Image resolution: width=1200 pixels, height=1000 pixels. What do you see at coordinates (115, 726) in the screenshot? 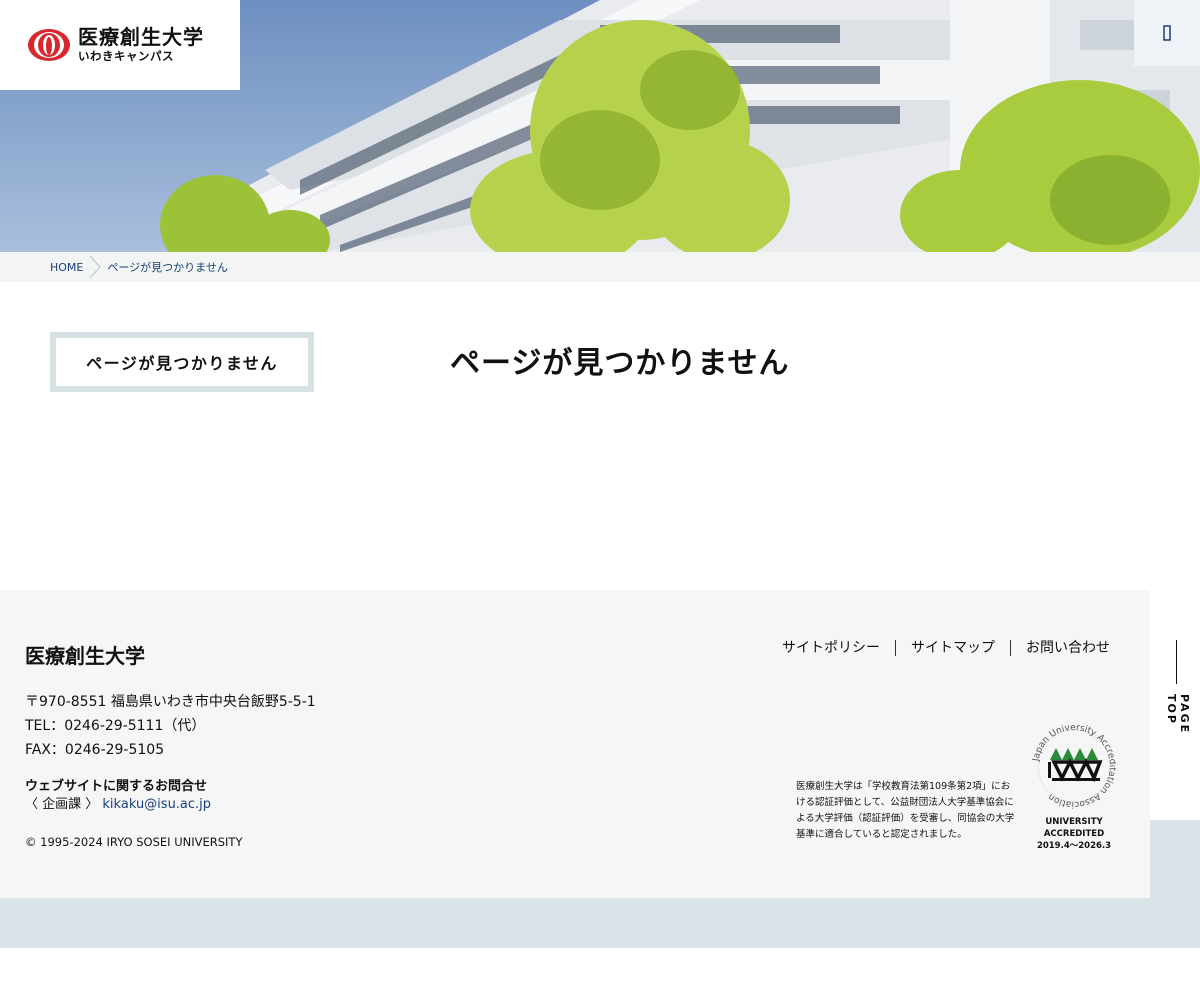
I see `footer-tel: TEL：0246-29-5111（代）` at bounding box center [115, 726].